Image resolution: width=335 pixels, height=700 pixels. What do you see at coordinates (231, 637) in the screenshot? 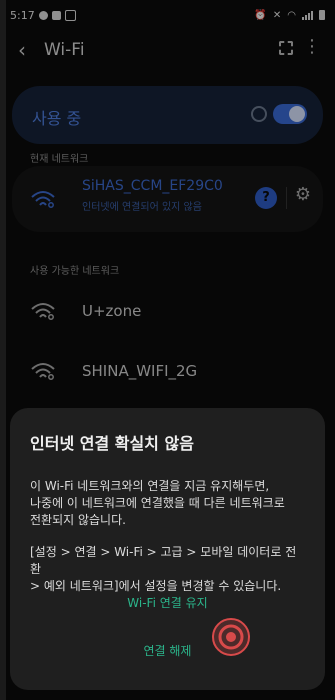
I see `touch-indicator` at bounding box center [231, 637].